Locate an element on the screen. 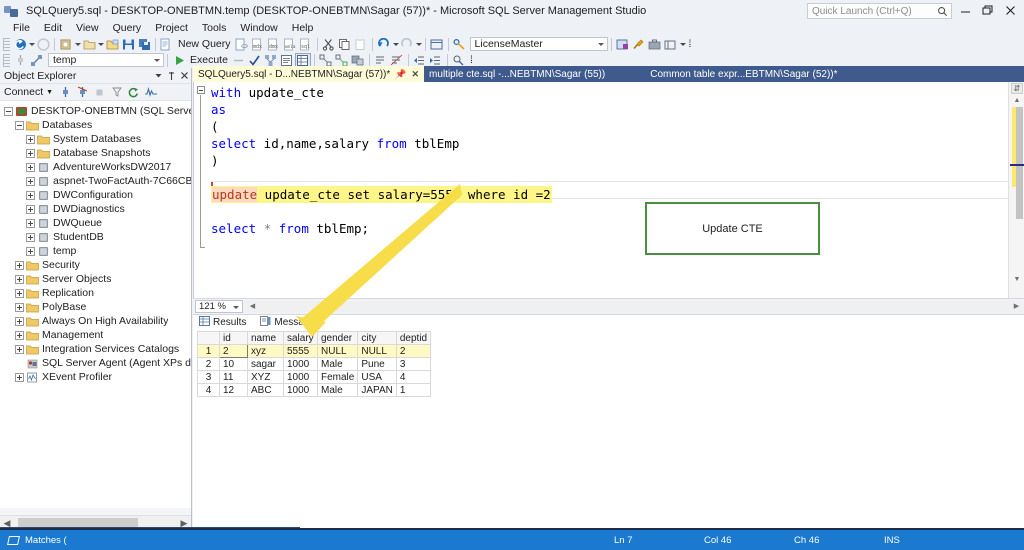 This screenshot has width=1024, height=550. table-cell: 3 is located at coordinates (413, 364).